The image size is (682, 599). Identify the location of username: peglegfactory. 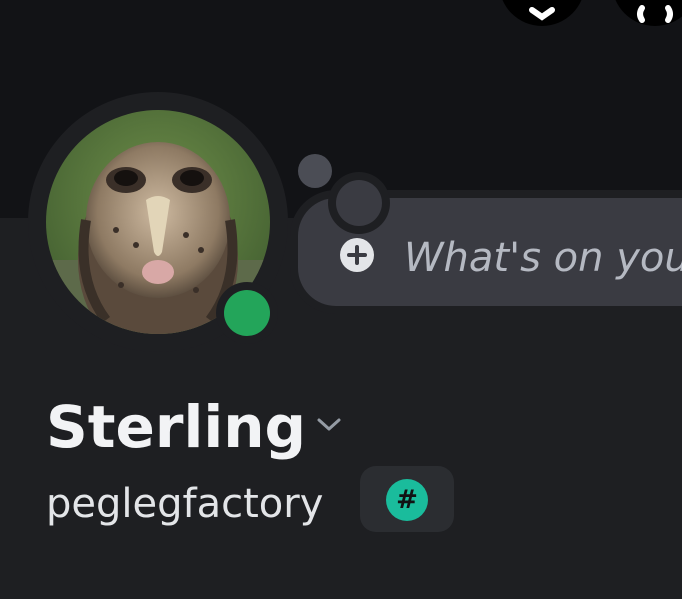
(185, 504).